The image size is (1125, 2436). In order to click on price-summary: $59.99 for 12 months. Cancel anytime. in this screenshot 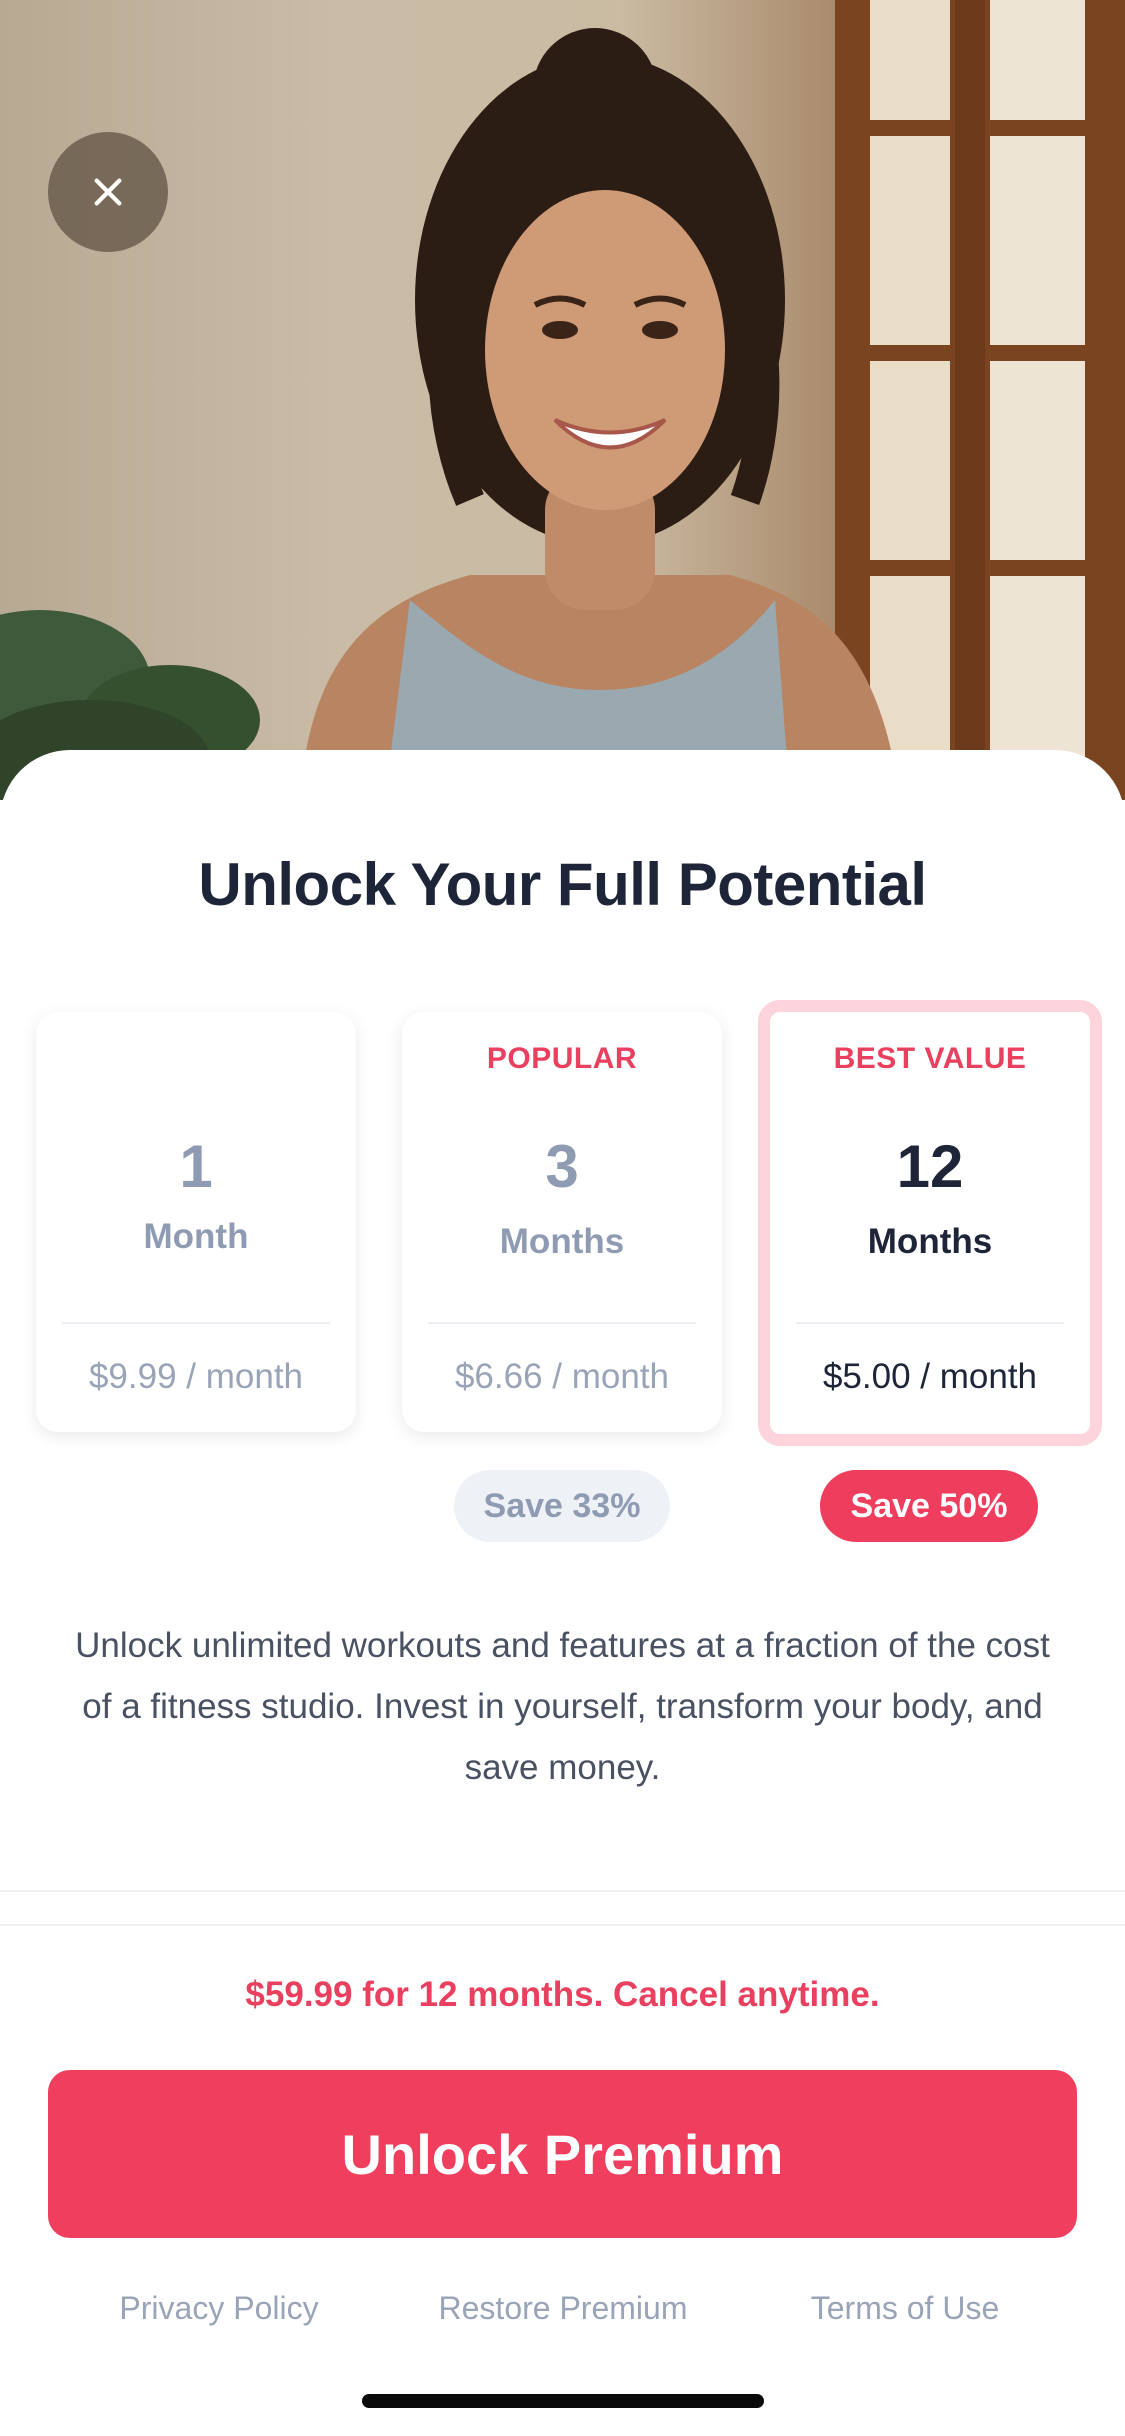, I will do `click(562, 1994)`.